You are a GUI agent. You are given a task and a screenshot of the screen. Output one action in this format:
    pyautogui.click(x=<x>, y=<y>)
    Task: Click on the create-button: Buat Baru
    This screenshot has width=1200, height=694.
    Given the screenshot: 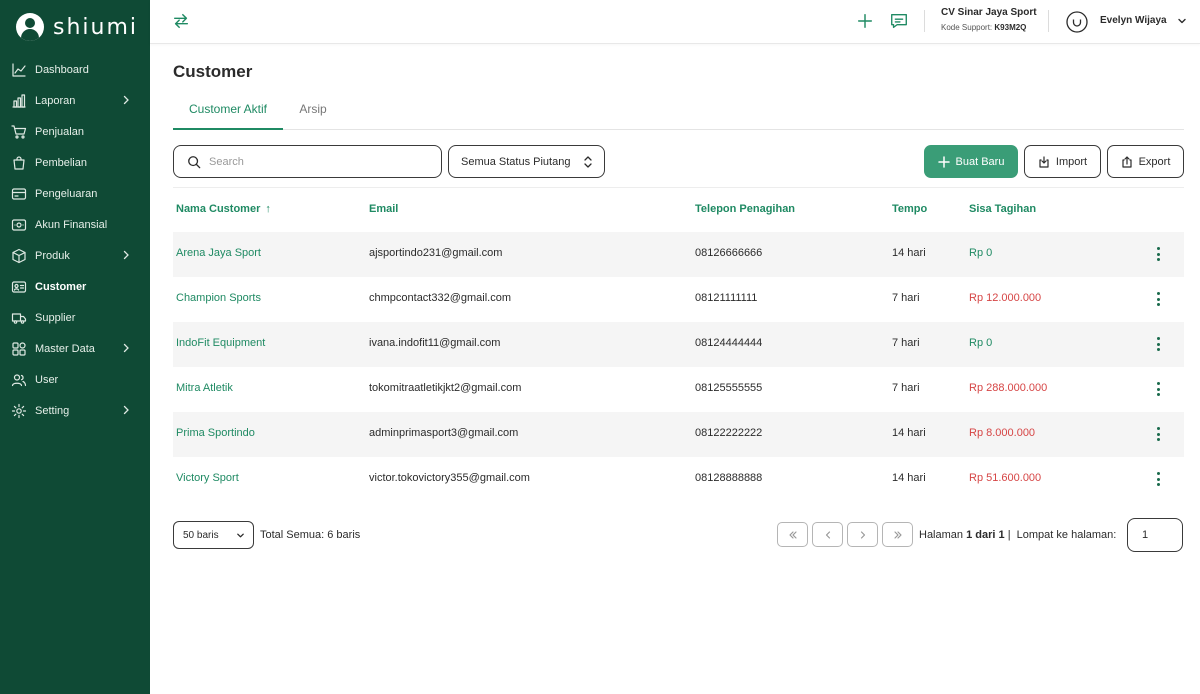 What is the action you would take?
    pyautogui.click(x=971, y=161)
    